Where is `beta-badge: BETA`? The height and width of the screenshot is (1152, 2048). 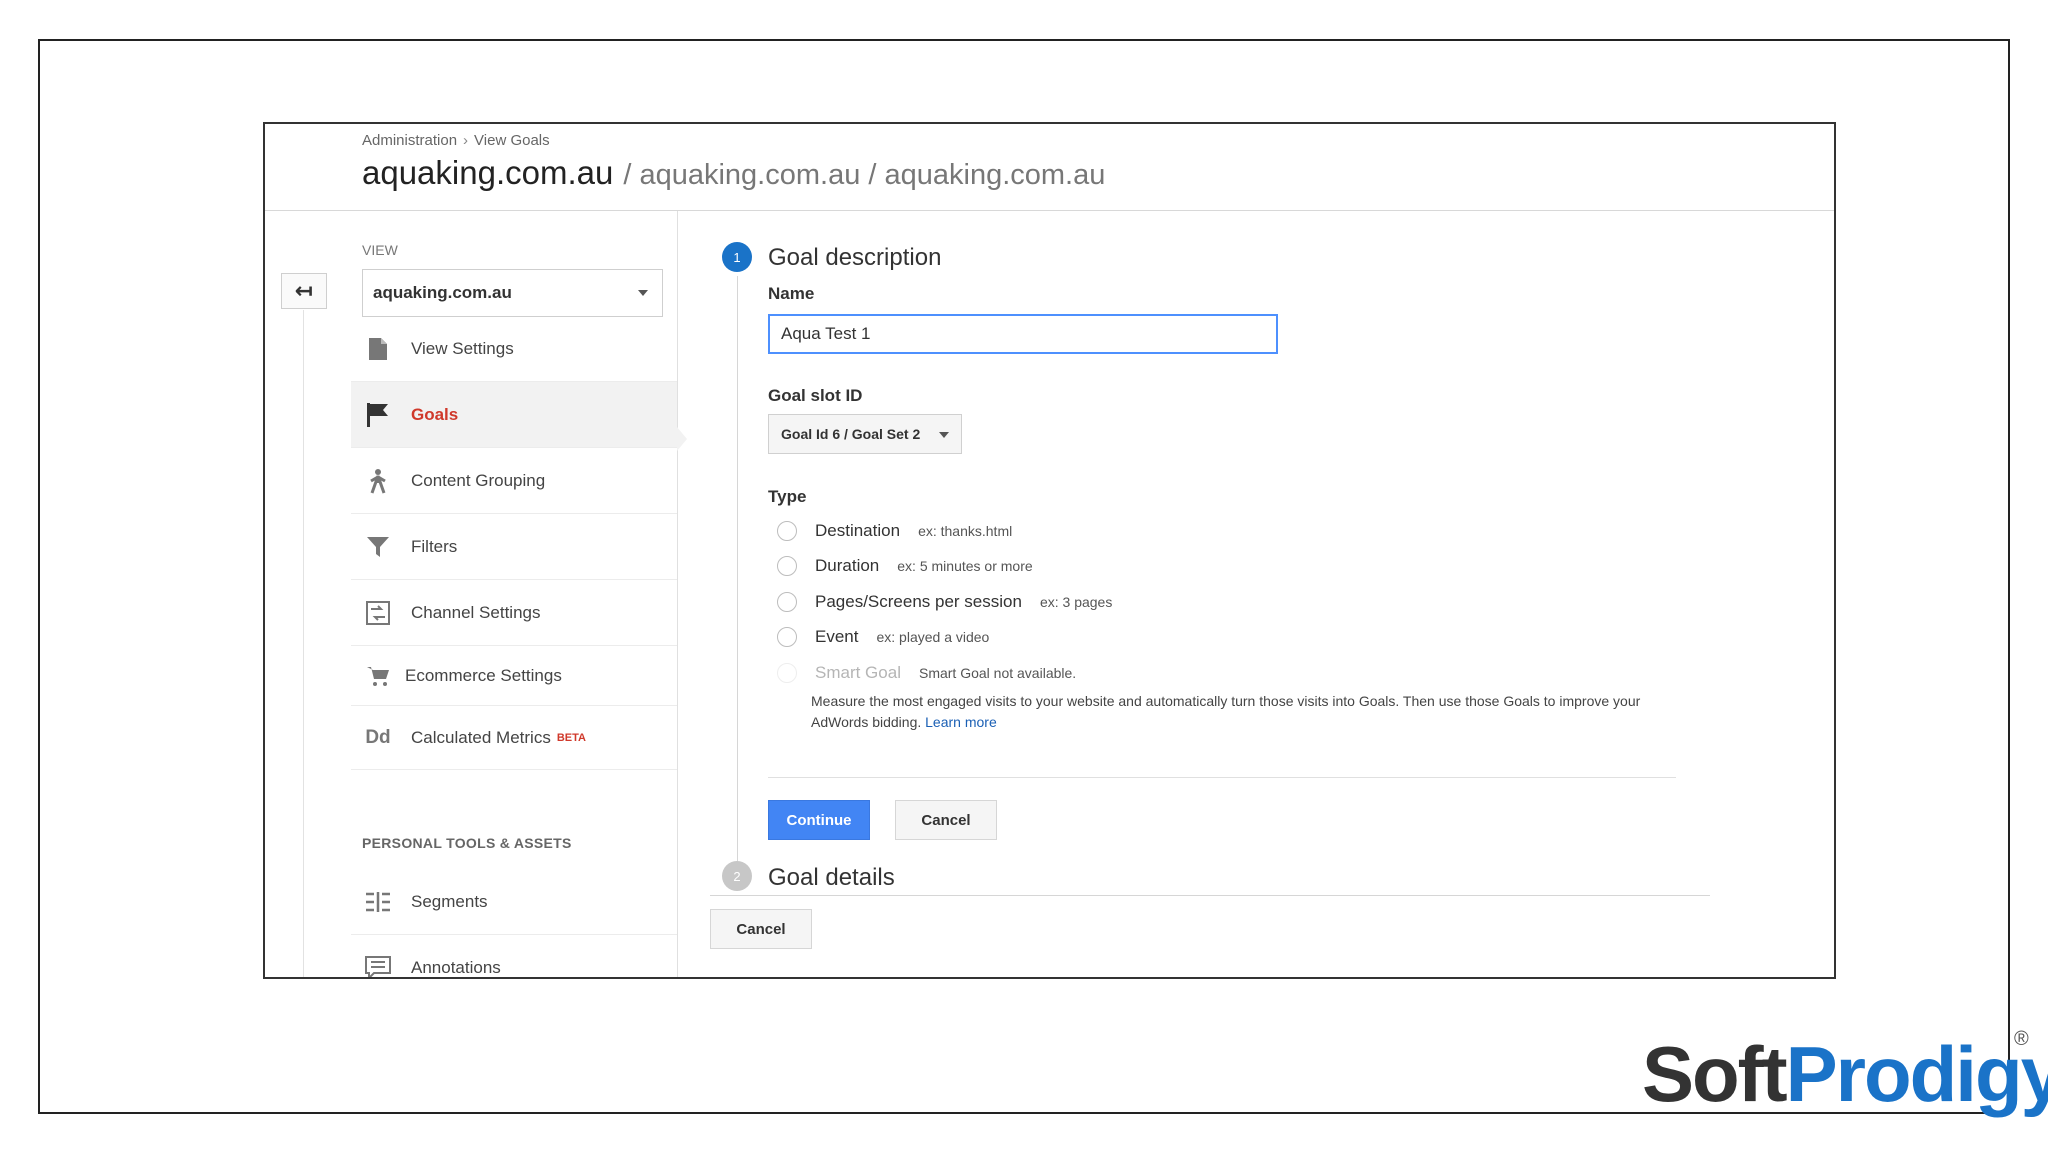 beta-badge: BETA is located at coordinates (571, 737).